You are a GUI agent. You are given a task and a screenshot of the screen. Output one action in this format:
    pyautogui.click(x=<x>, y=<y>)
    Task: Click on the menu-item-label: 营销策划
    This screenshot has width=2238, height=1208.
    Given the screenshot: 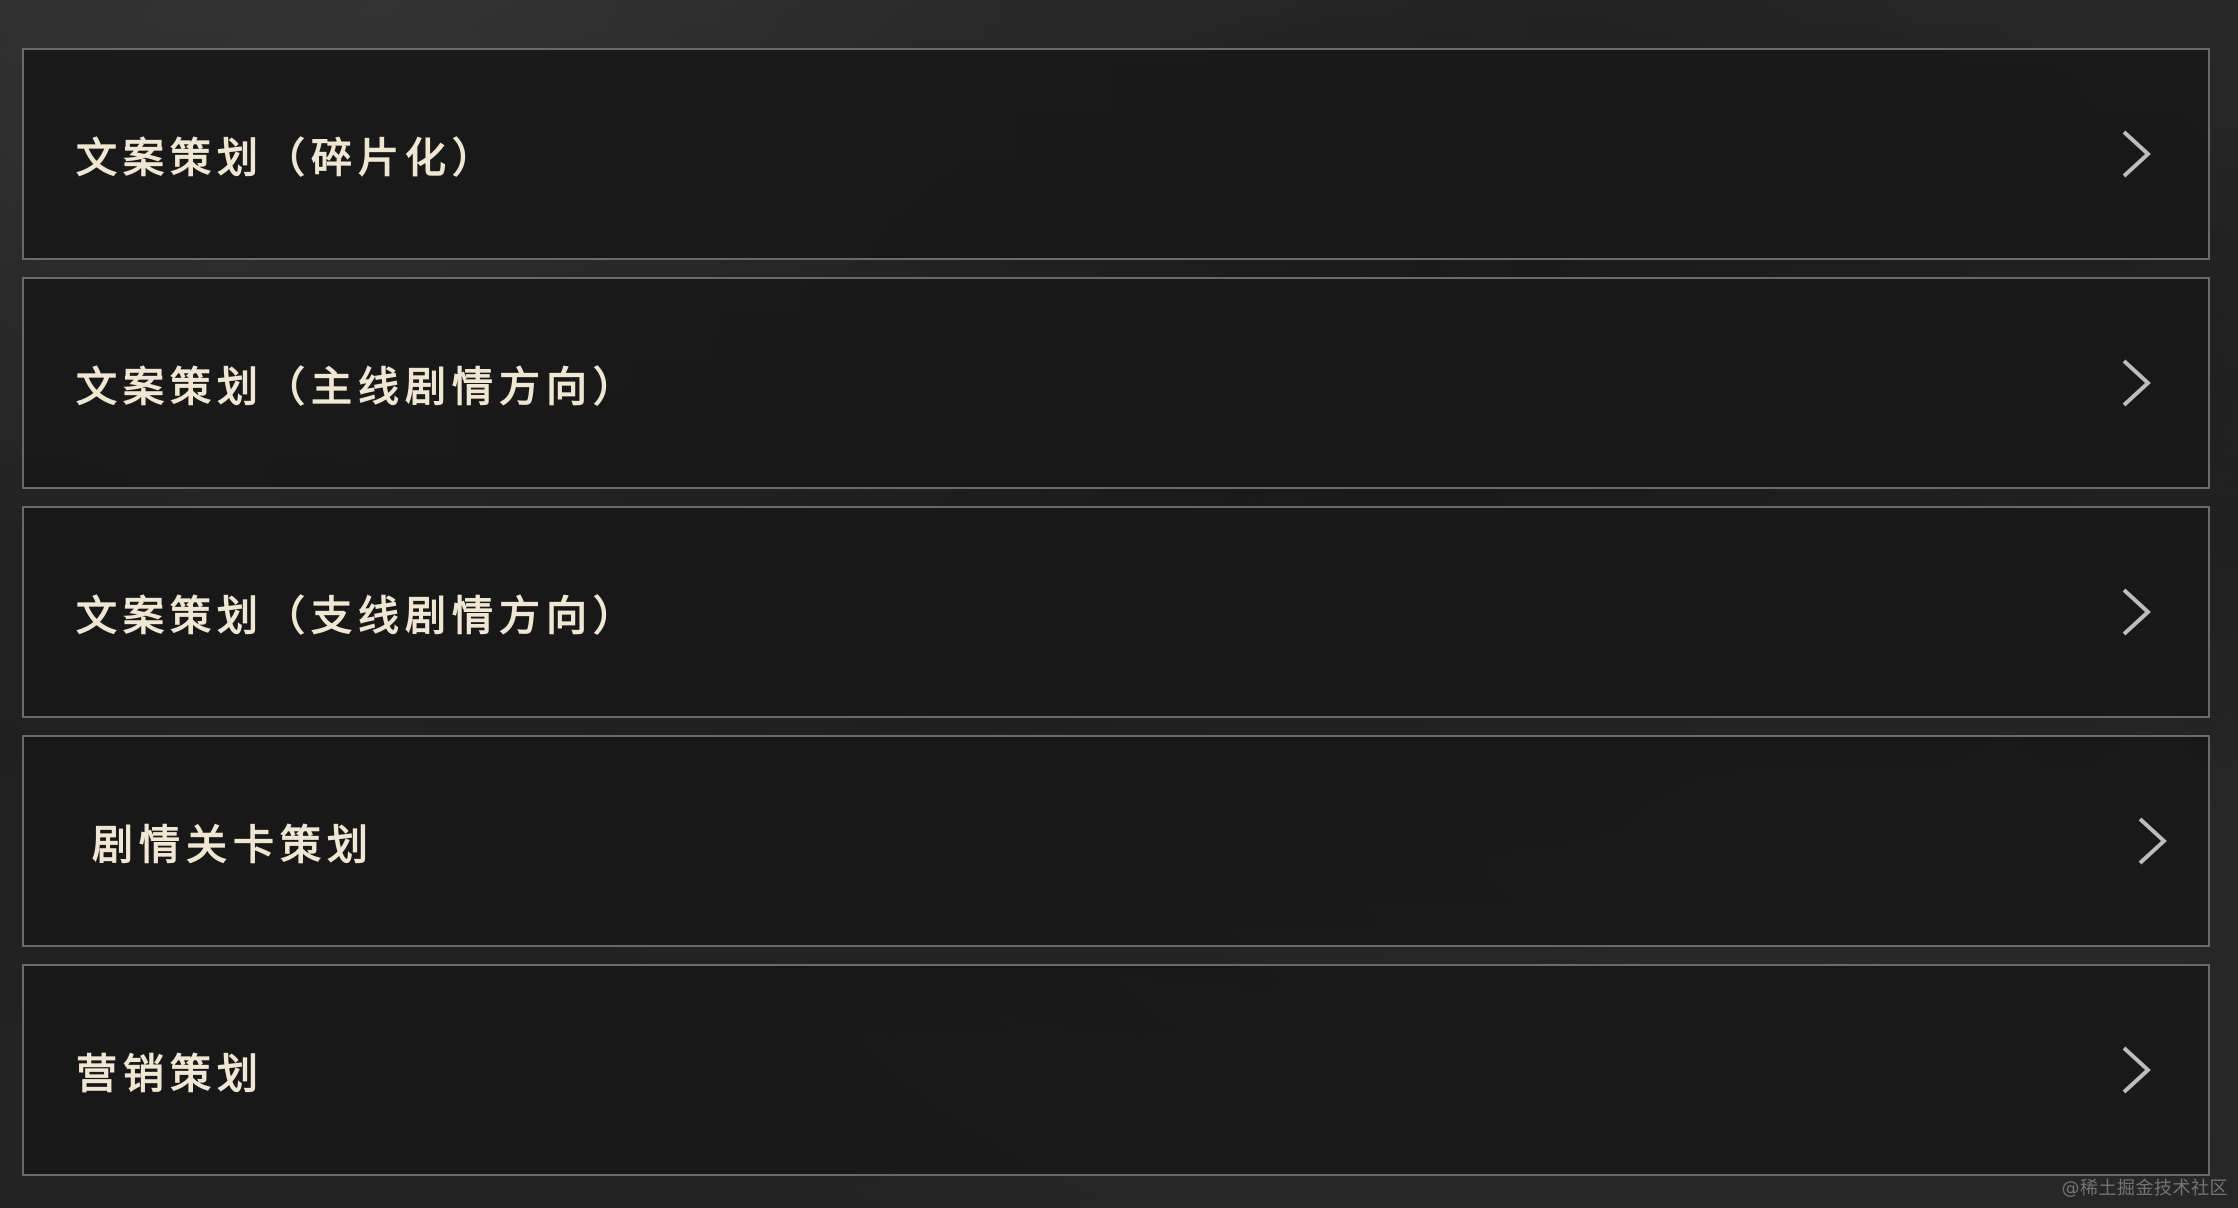 What is the action you would take?
    pyautogui.click(x=170, y=1074)
    